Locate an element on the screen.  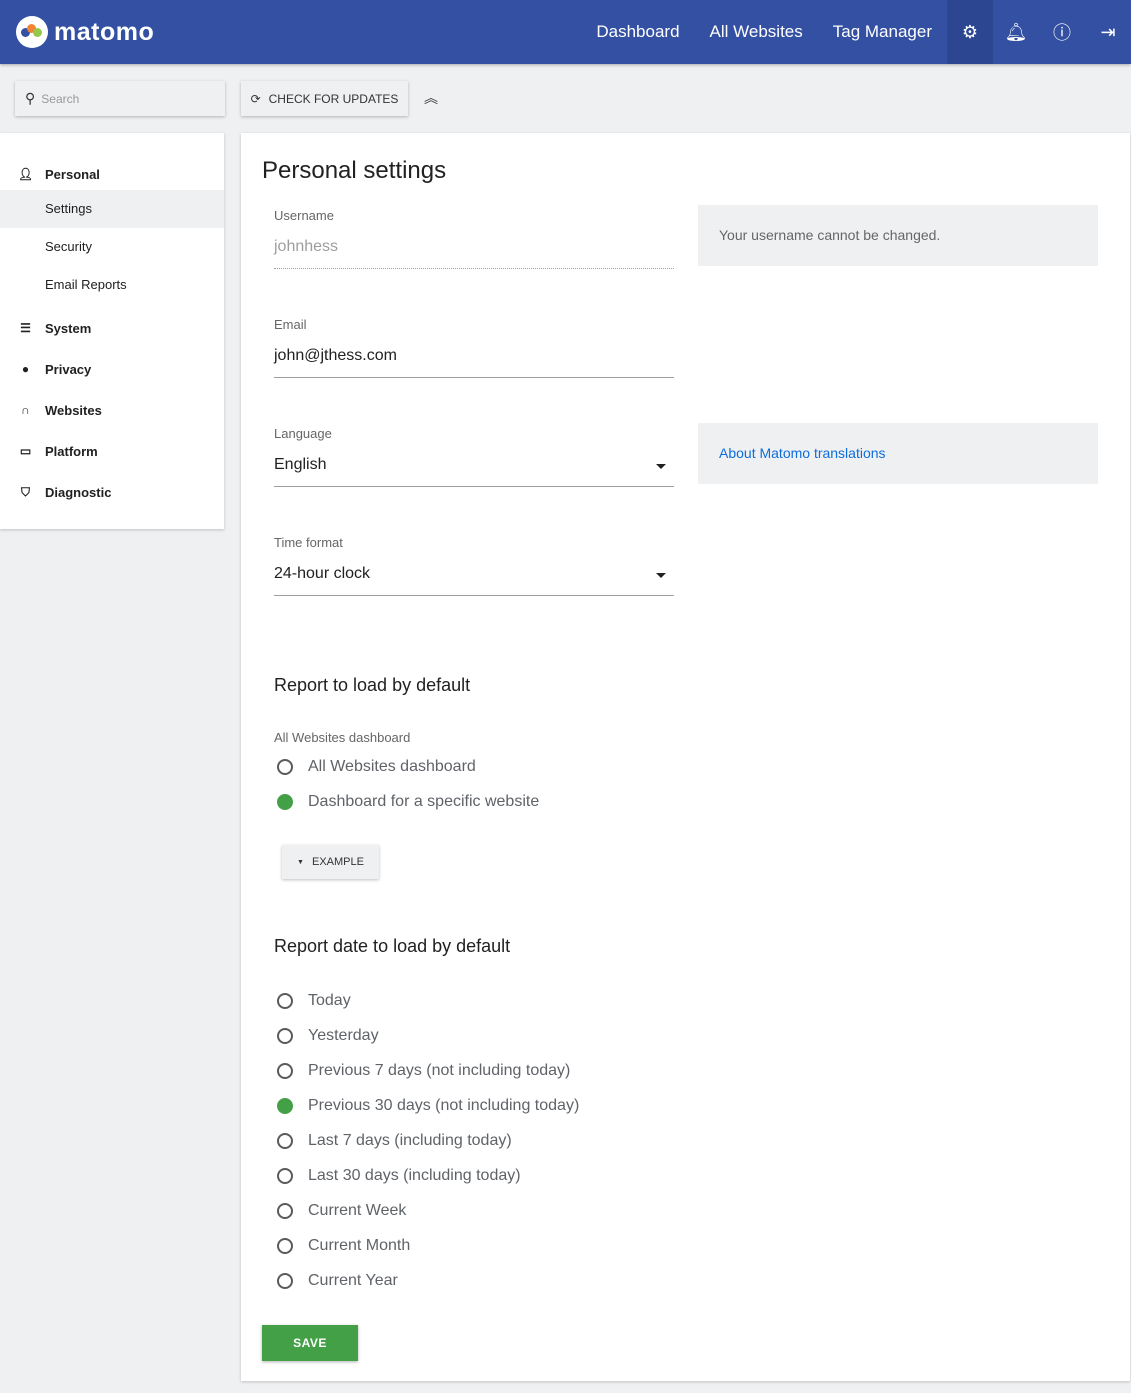
radio-checked-icon is located at coordinates (285, 802).